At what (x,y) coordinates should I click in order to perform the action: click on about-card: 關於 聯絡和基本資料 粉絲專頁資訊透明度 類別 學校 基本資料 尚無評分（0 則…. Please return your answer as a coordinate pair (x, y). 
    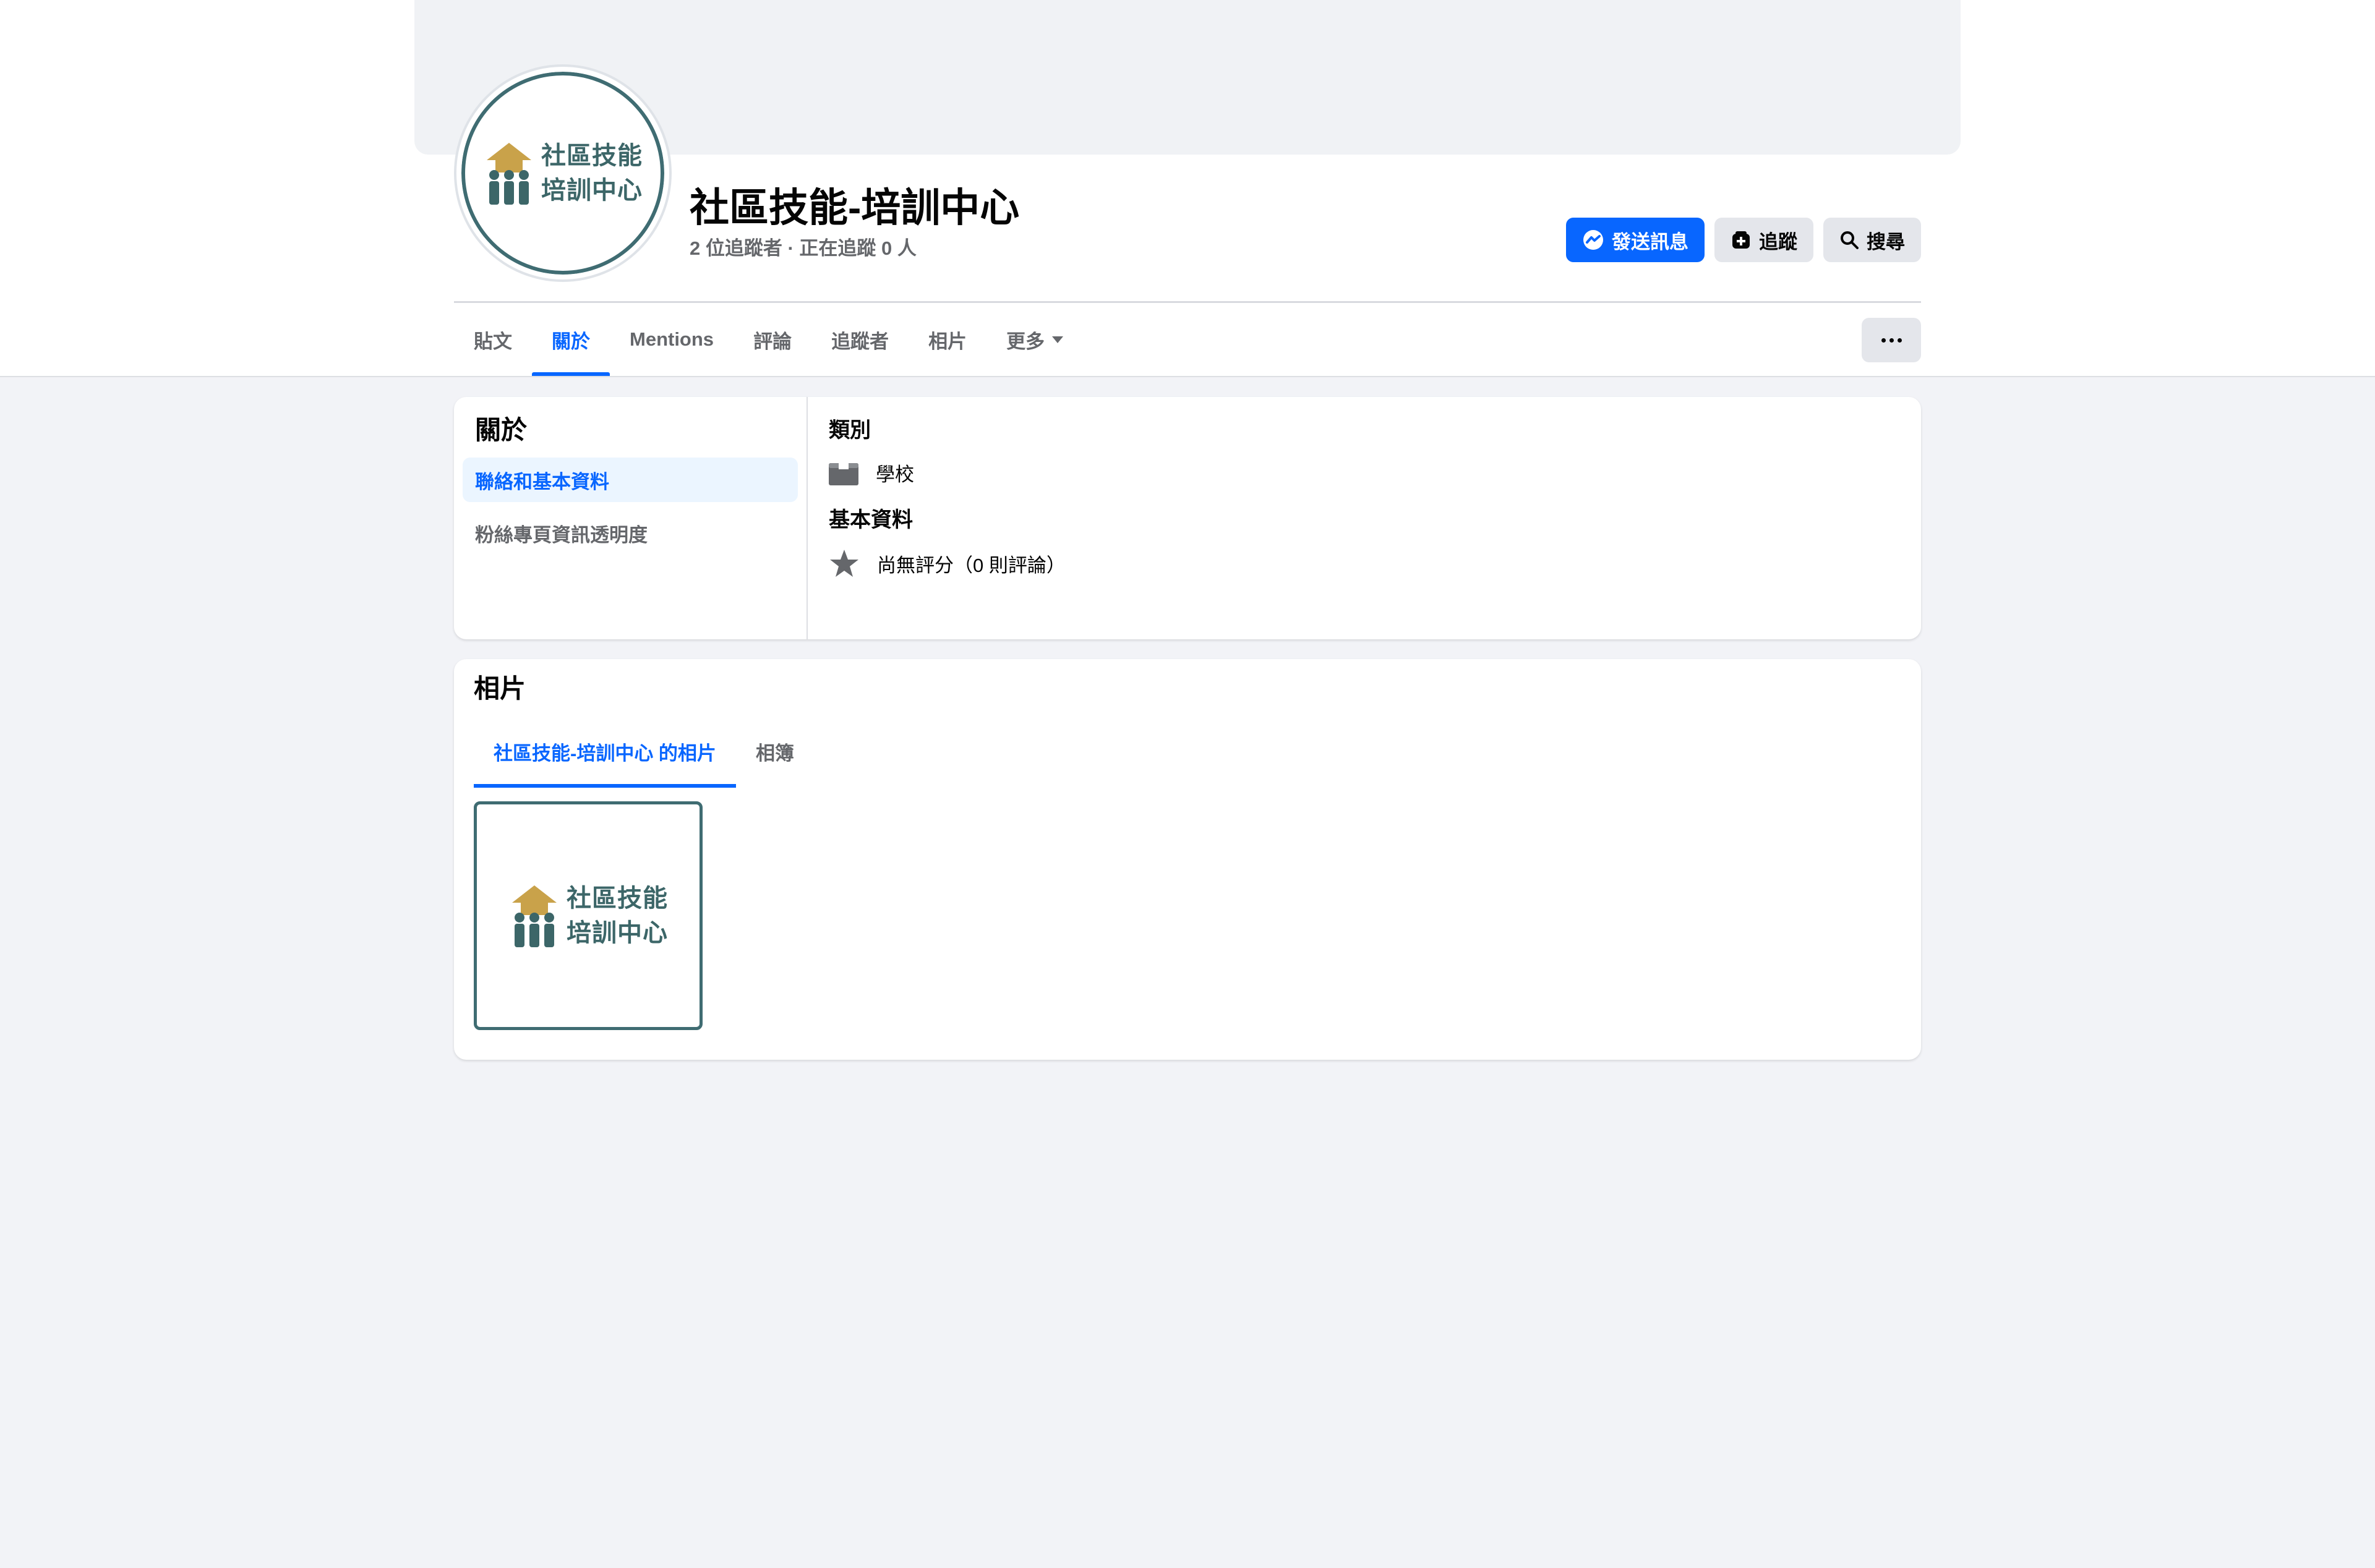
    Looking at the image, I should click on (1187, 518).